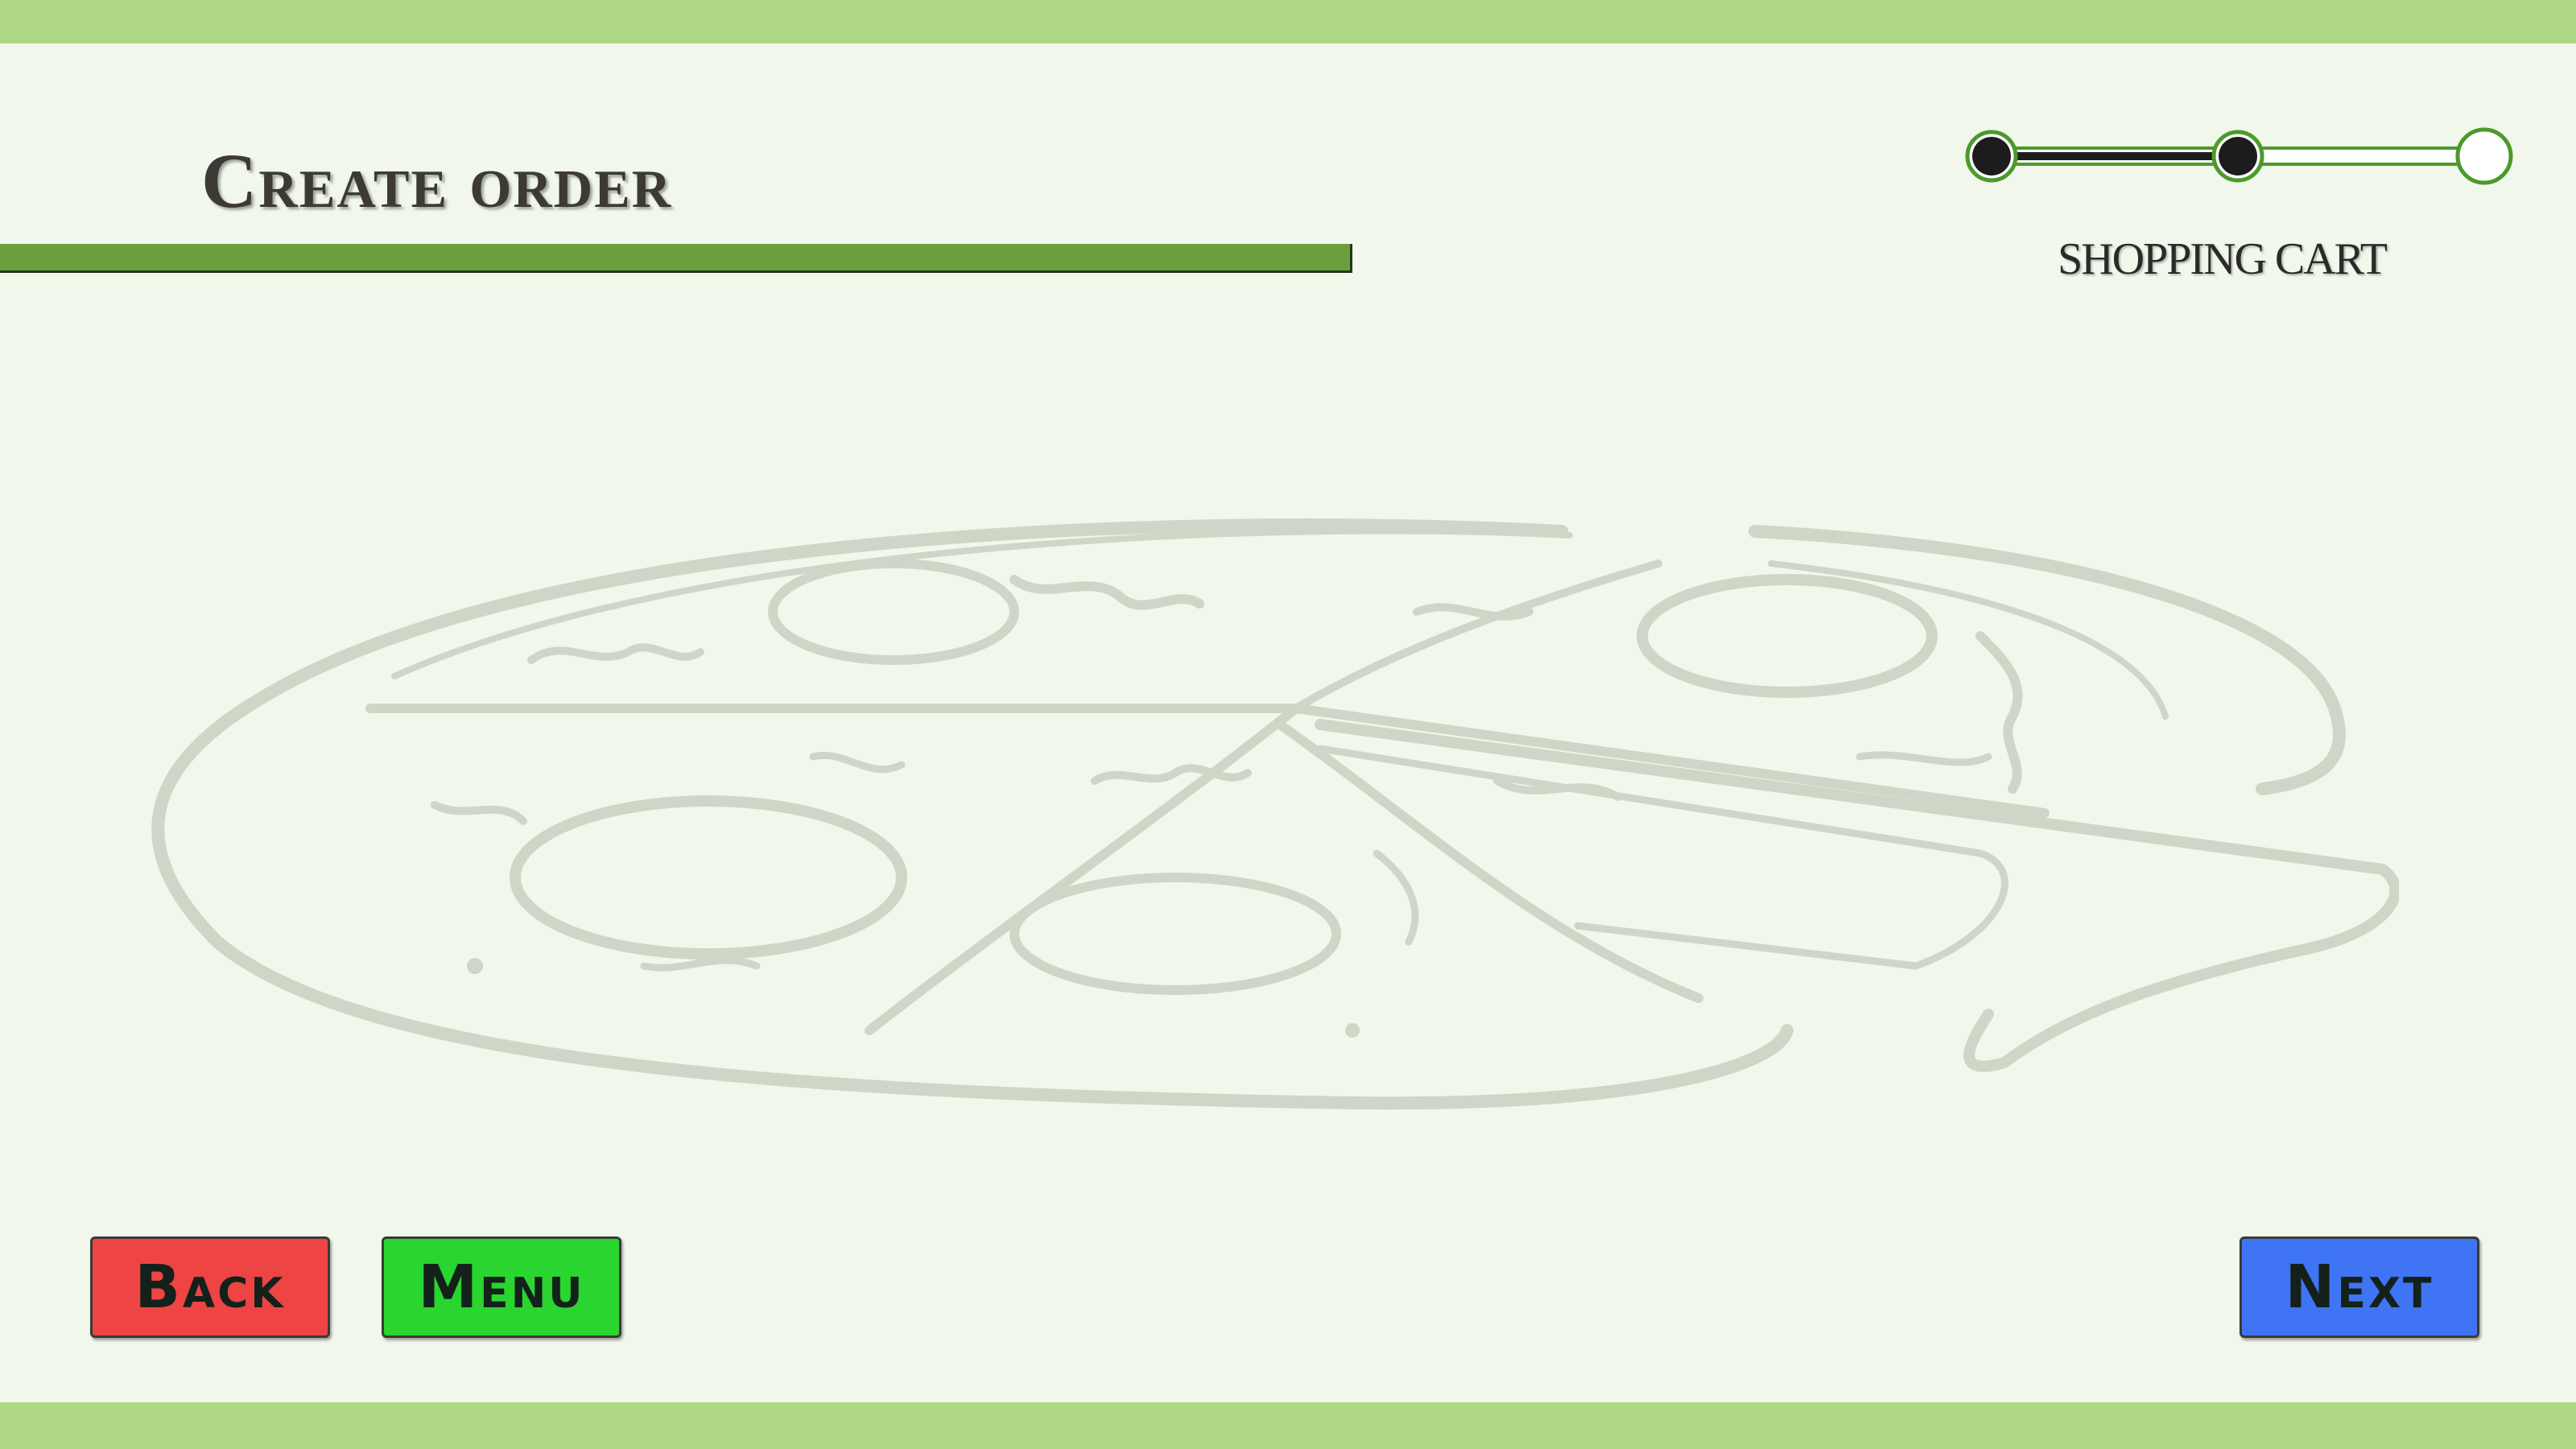 The width and height of the screenshot is (2576, 1449). I want to click on top-band, so click(1288, 21).